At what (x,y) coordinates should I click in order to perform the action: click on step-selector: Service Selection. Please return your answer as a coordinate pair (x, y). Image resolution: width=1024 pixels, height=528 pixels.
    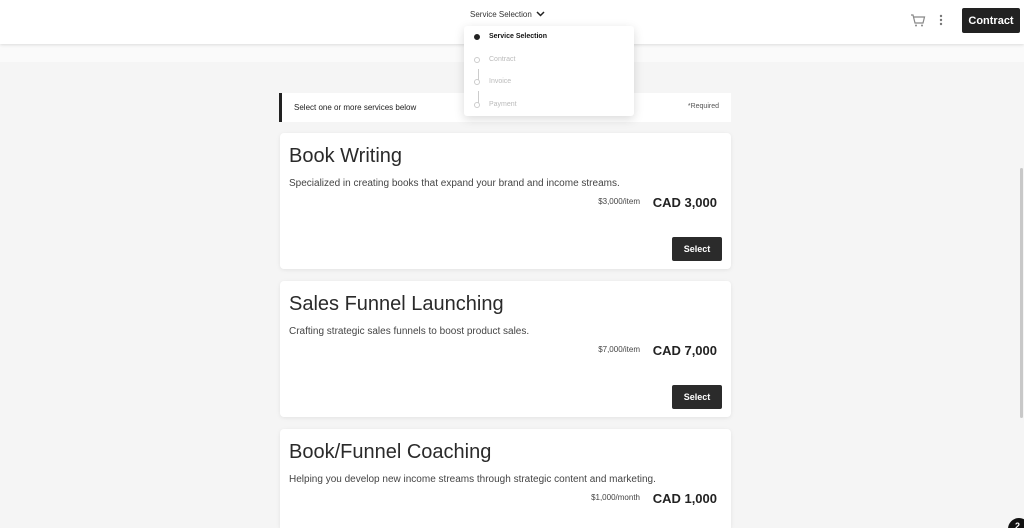
    Looking at the image, I should click on (507, 14).